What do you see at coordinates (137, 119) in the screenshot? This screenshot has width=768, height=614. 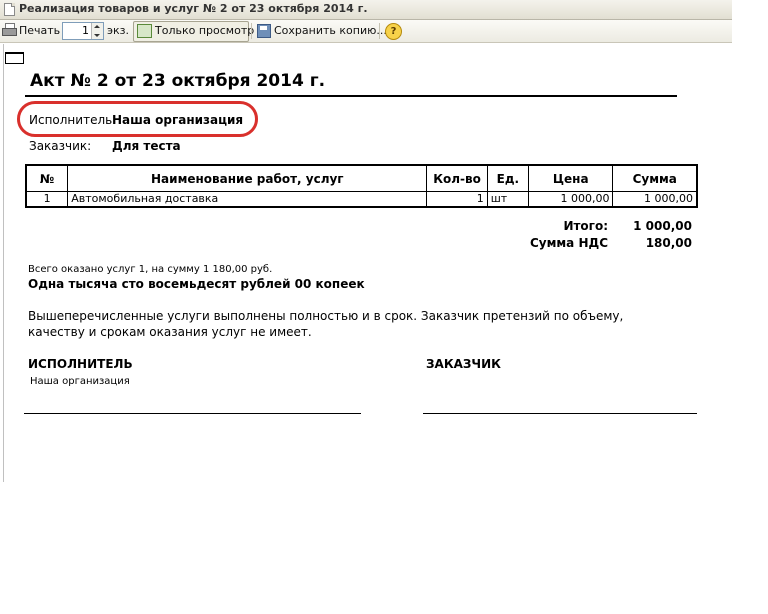 I see `highlight-oval` at bounding box center [137, 119].